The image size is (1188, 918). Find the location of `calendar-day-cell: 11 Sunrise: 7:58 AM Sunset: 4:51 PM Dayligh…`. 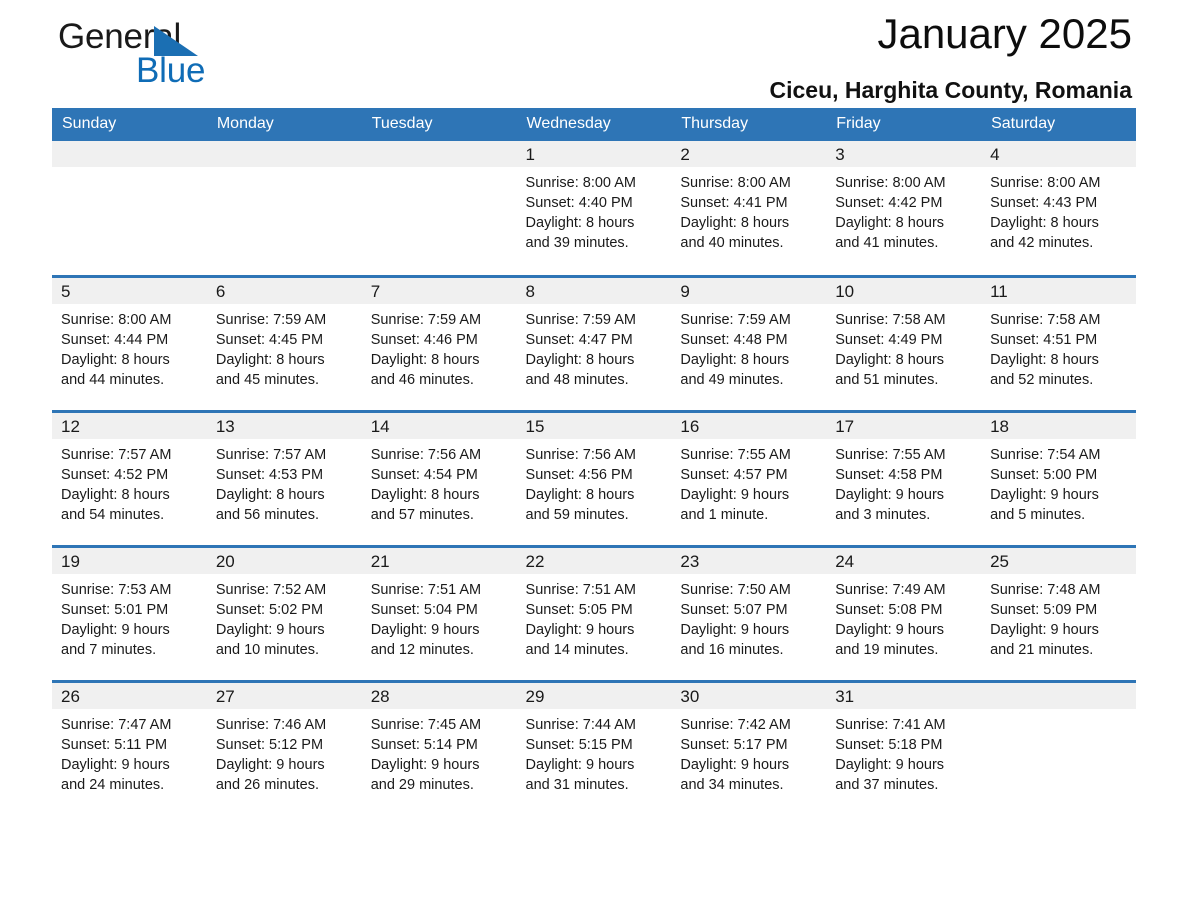

calendar-day-cell: 11 Sunrise: 7:58 AM Sunset: 4:51 PM Dayligh… is located at coordinates (1058, 342).